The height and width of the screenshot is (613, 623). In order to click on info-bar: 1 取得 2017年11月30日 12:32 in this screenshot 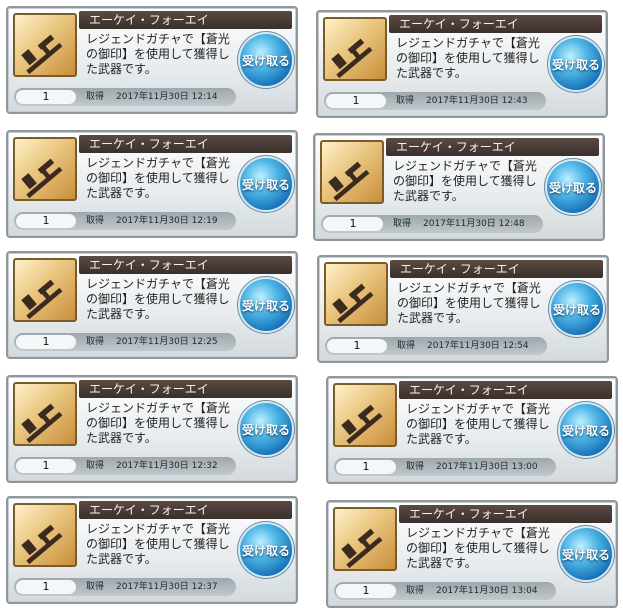, I will do `click(125, 466)`.